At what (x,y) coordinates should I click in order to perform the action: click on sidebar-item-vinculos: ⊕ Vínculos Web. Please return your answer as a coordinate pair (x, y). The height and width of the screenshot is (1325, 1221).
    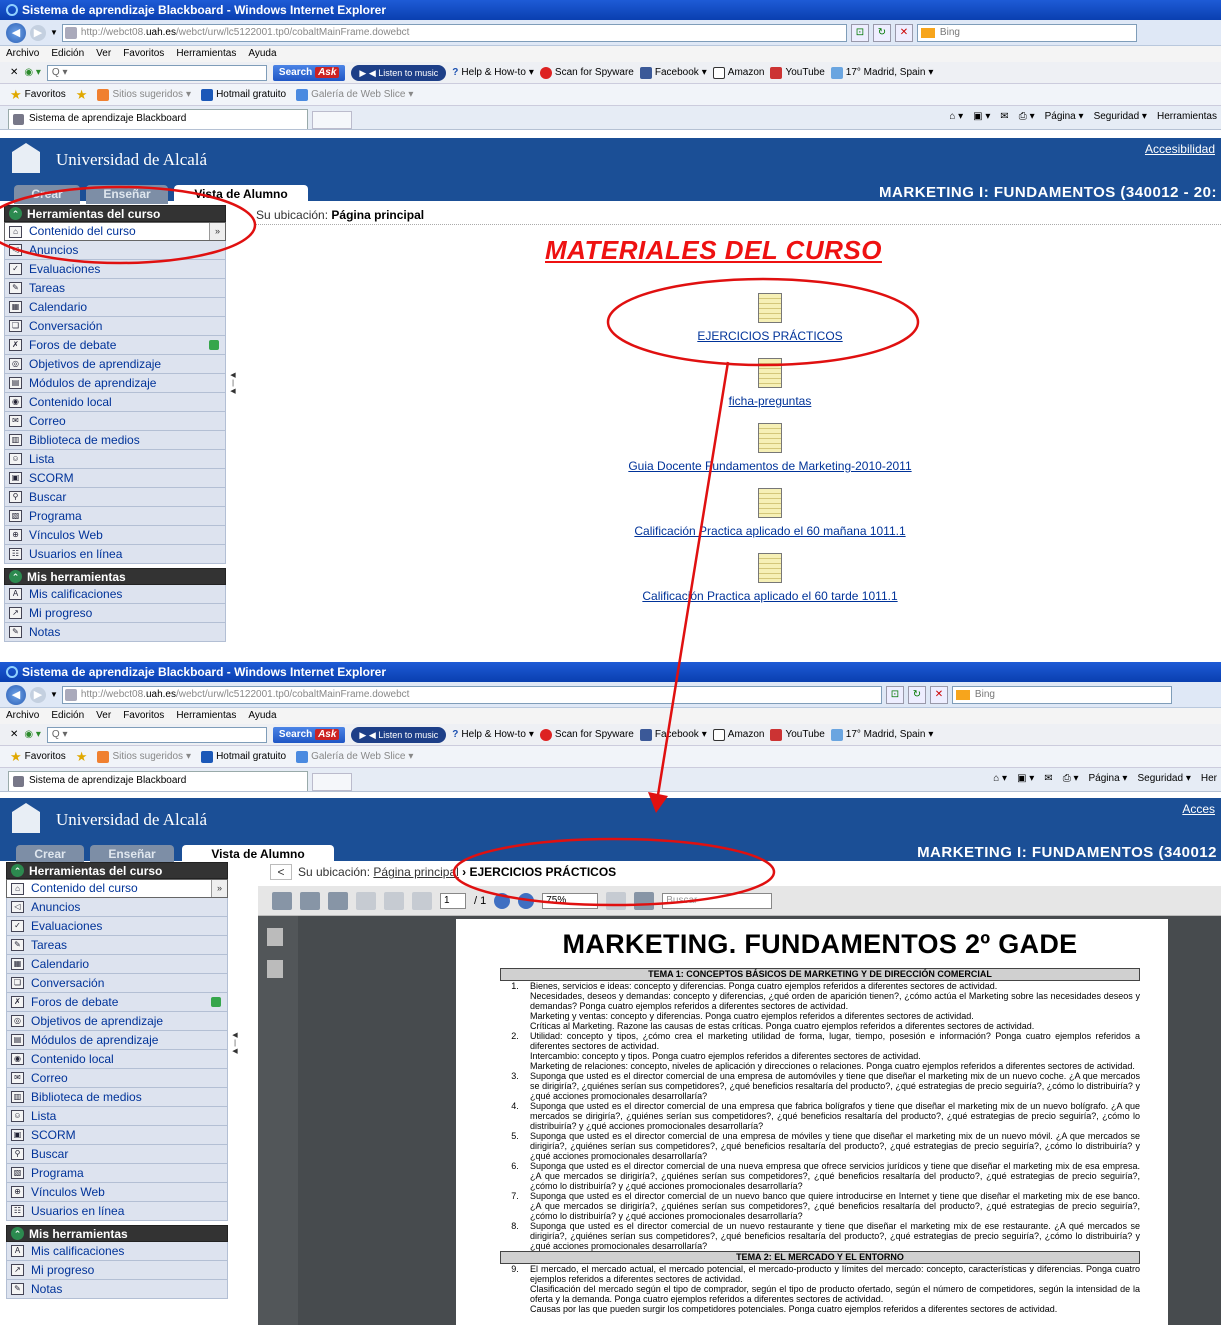
    Looking at the image, I should click on (117, 1192).